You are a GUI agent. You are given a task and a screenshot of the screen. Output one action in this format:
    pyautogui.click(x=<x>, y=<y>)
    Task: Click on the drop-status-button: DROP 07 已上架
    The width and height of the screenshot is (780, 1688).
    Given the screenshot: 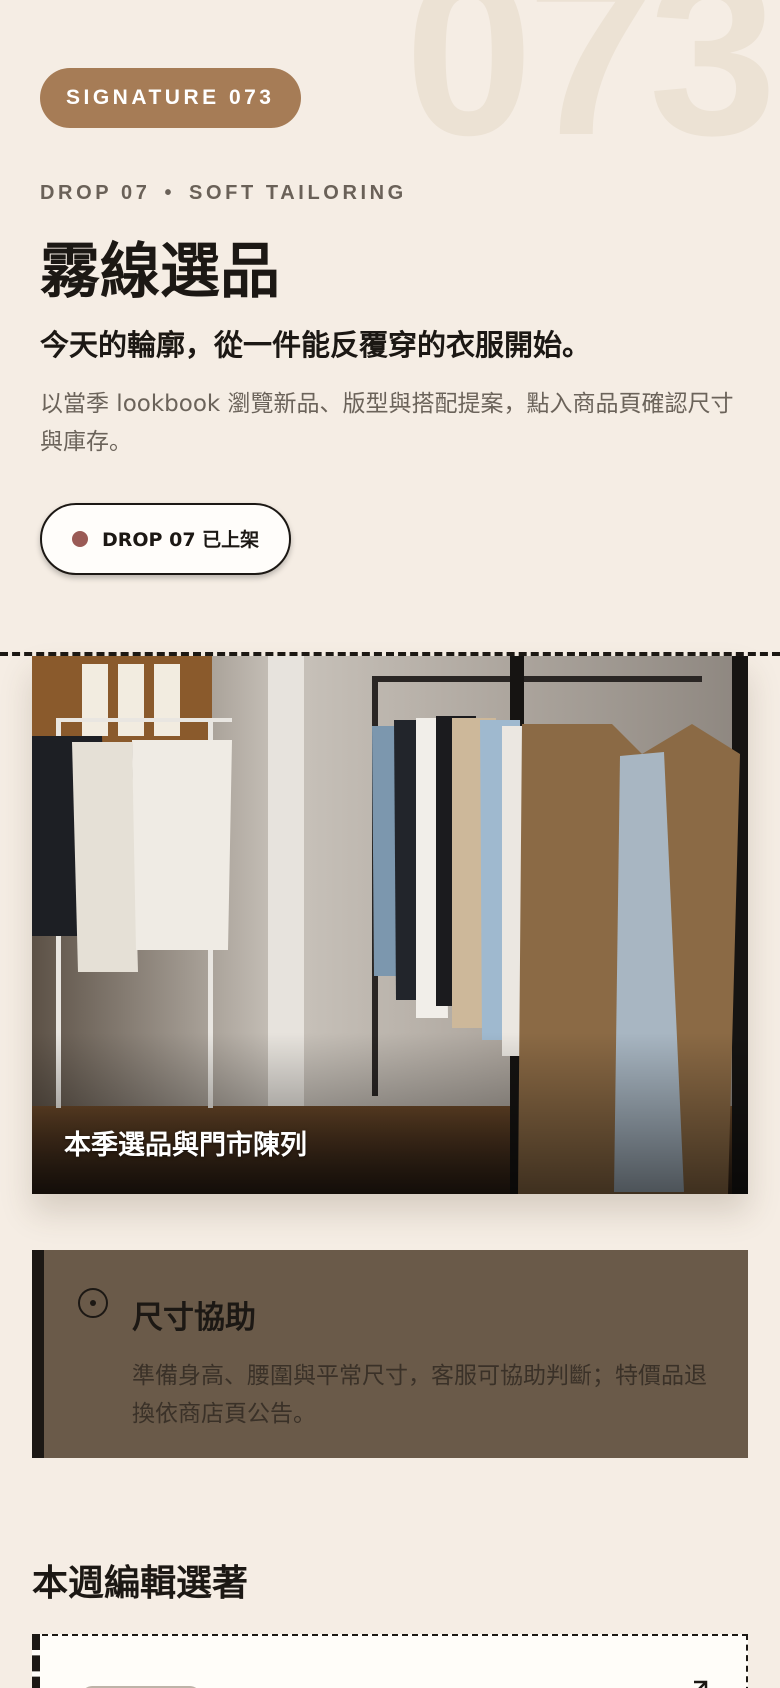 What is the action you would take?
    pyautogui.click(x=166, y=538)
    